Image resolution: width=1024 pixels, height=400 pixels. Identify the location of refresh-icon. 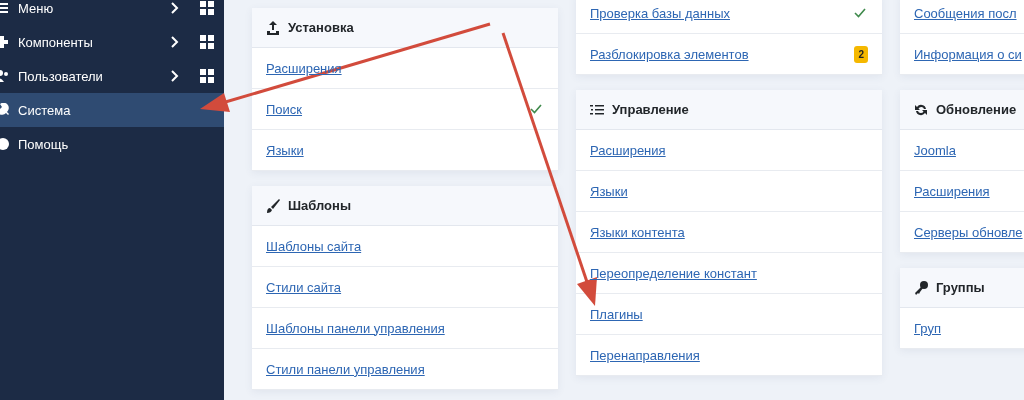
(921, 109).